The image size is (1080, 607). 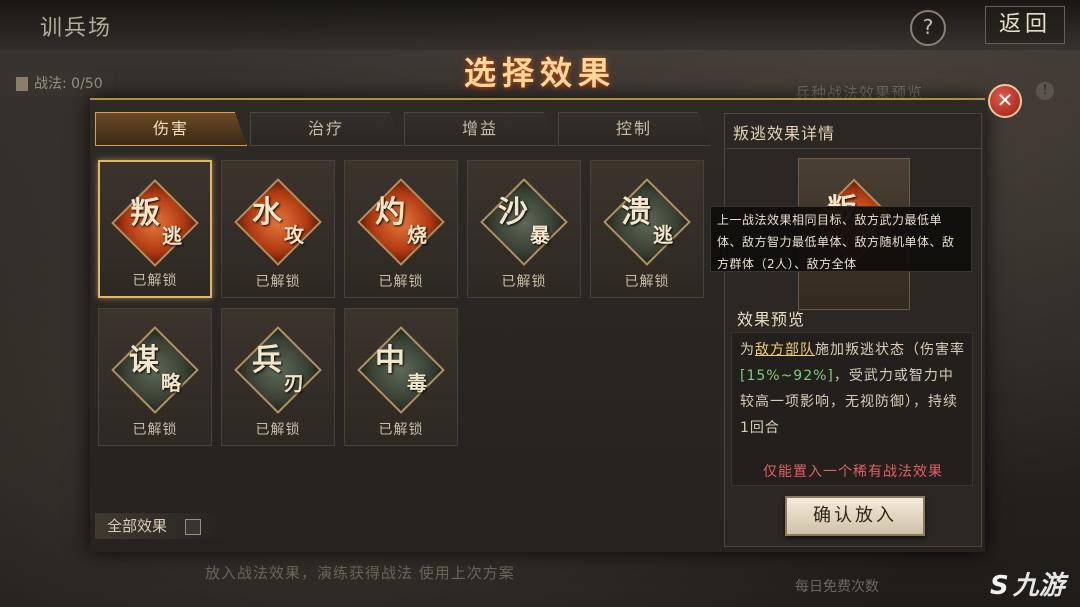 I want to click on info-icon: !, so click(x=1045, y=91).